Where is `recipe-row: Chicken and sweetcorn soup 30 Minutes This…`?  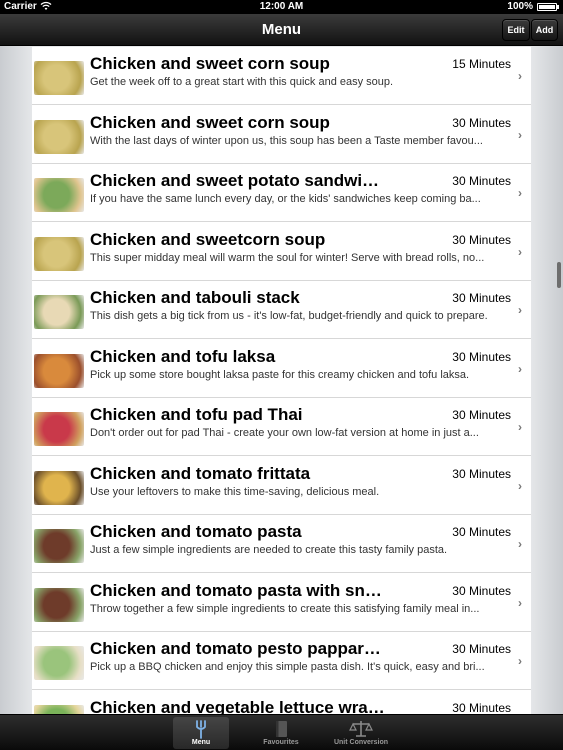 recipe-row: Chicken and sweetcorn soup 30 Minutes This… is located at coordinates (281, 251).